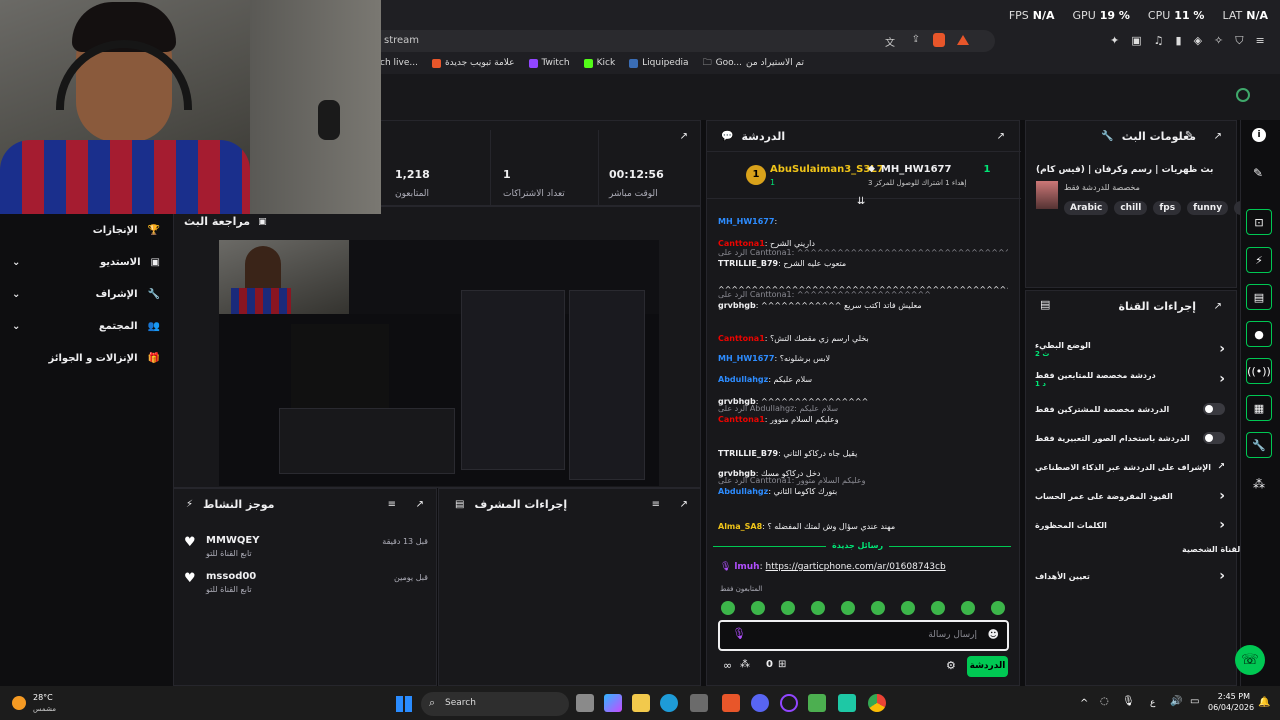 The width and height of the screenshot is (1280, 720). I want to click on pin-icon: ⇊, so click(861, 201).